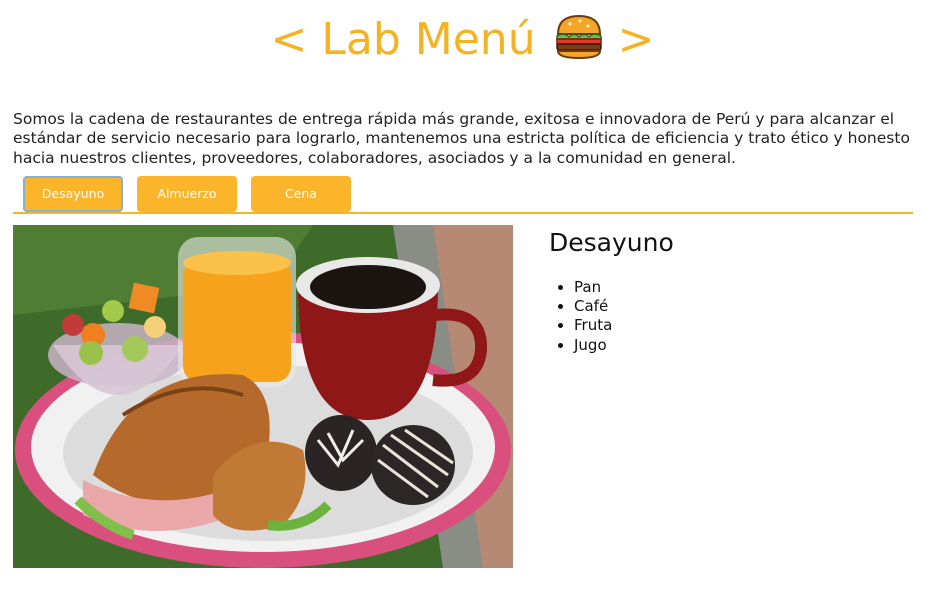  I want to click on panel-title: Desayuno, so click(611, 242).